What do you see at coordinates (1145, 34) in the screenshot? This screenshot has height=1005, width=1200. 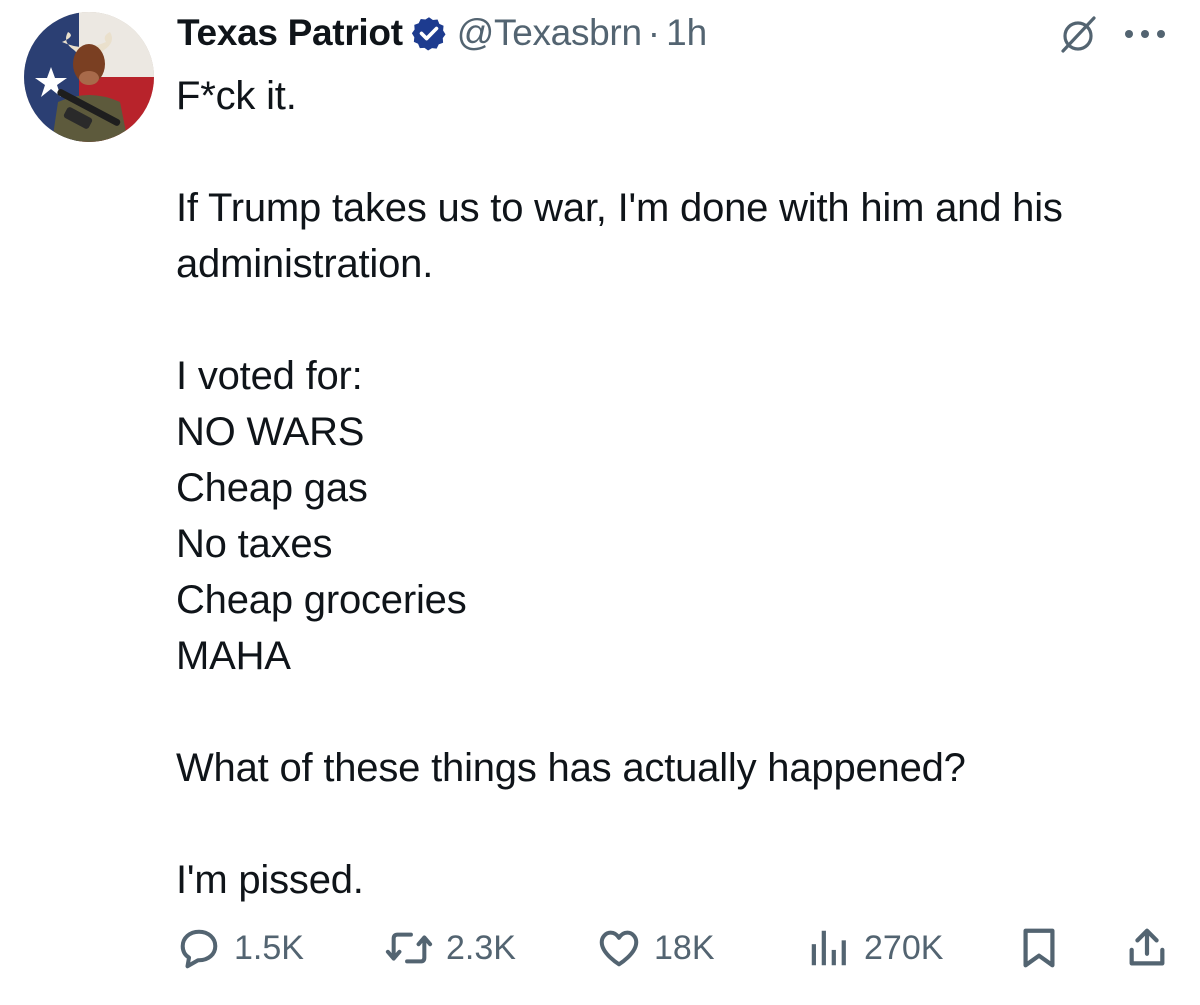 I see `more-options-icon` at bounding box center [1145, 34].